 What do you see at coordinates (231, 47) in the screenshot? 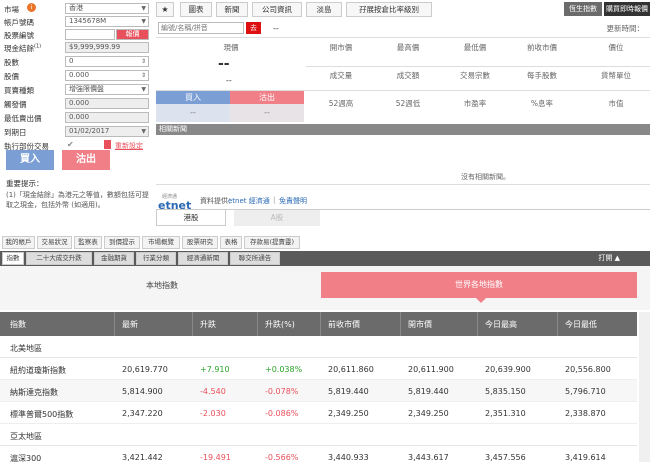
I see `price-label: 現價` at bounding box center [231, 47].